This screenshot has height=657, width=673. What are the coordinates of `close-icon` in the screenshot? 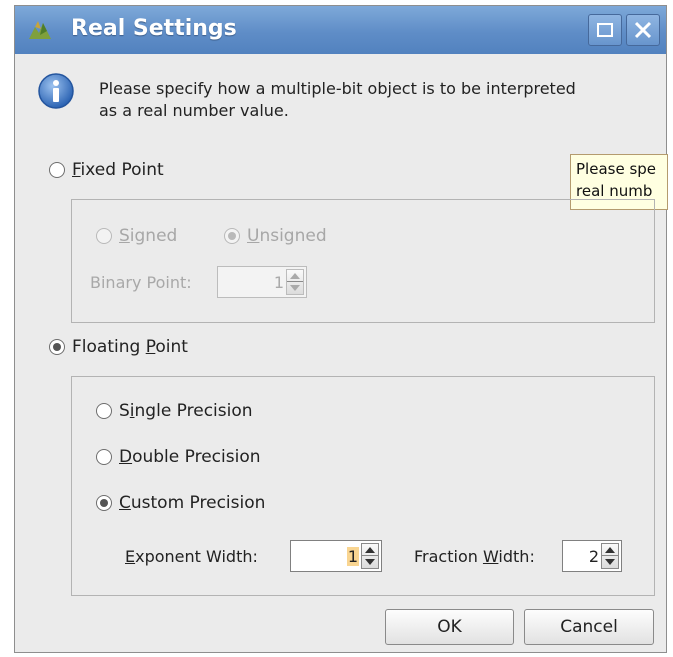 It's located at (643, 30).